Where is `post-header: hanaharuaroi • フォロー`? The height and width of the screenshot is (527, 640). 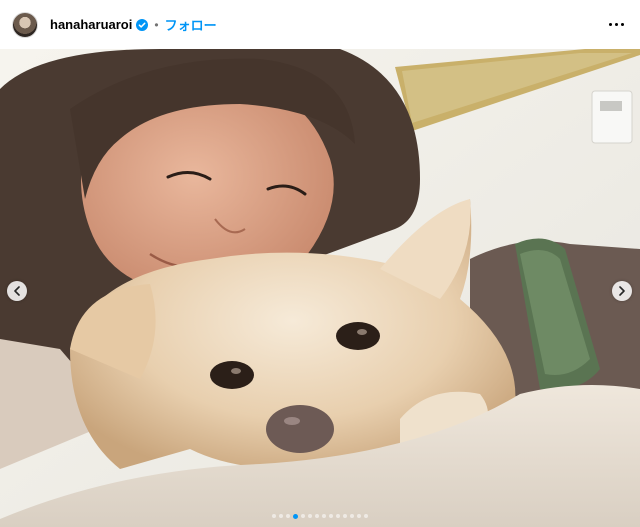
post-header: hanaharuaroi • フォロー is located at coordinates (320, 24).